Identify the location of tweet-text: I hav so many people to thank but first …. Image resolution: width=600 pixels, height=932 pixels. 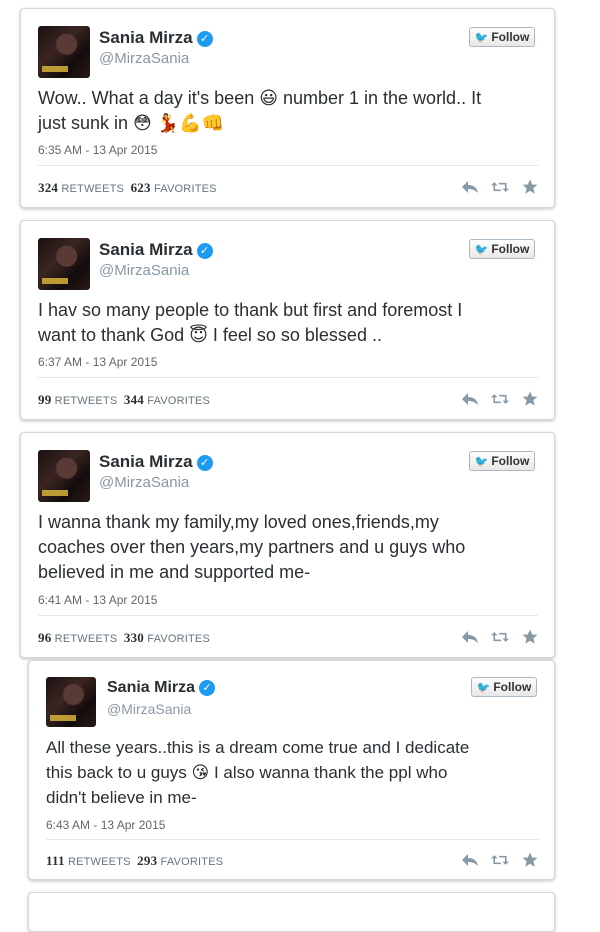
(293, 323).